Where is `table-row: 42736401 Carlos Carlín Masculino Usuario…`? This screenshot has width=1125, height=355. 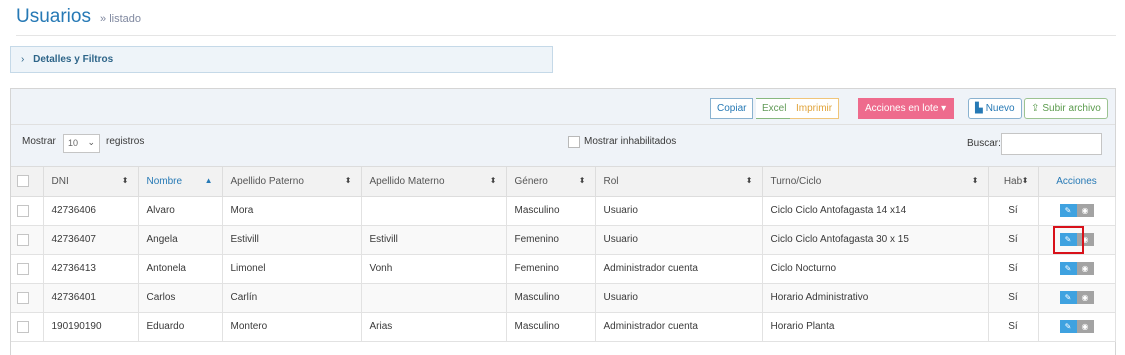
table-row: 42736401 Carlos Carlín Masculino Usuario… is located at coordinates (563, 298).